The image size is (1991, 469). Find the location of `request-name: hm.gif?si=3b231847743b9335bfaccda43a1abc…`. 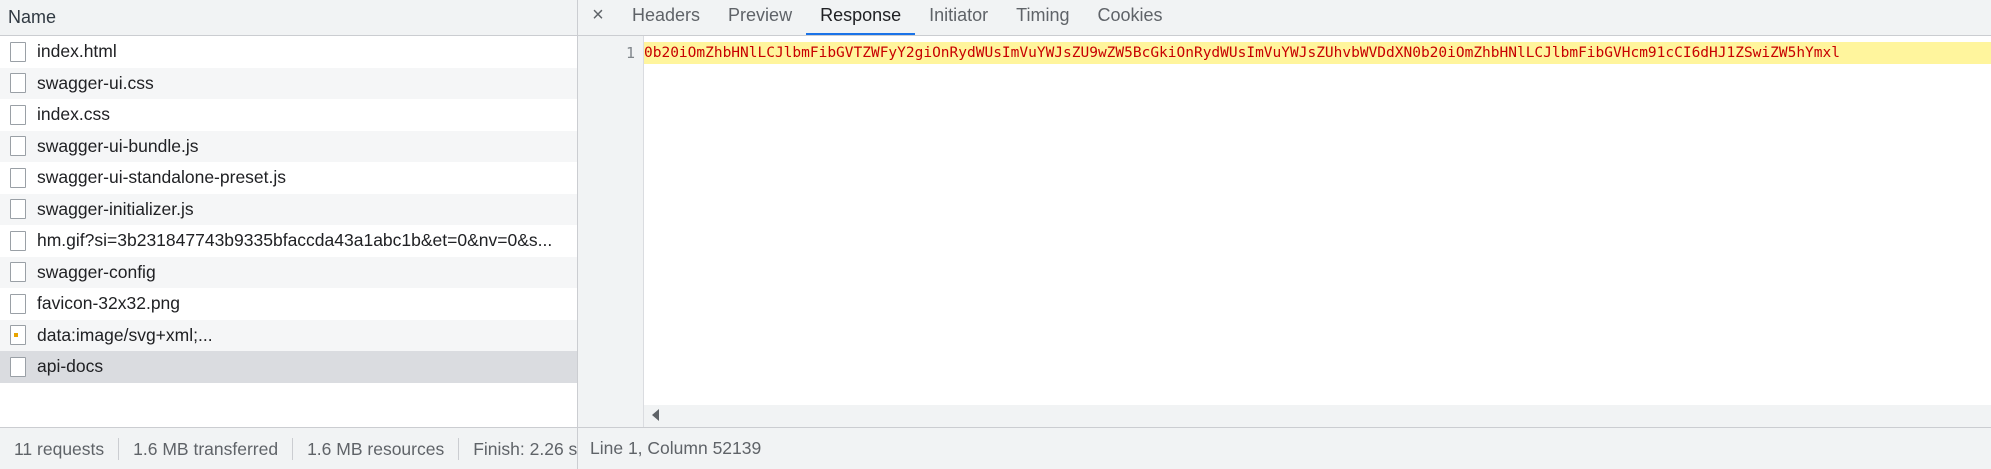

request-name: hm.gif?si=3b231847743b9335bfaccda43a1abc… is located at coordinates (295, 240).